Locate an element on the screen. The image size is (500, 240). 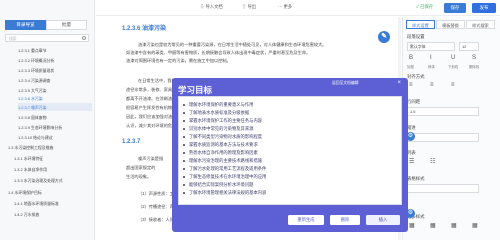
tab-outline: 目录导览 is located at coordinates (25, 25).